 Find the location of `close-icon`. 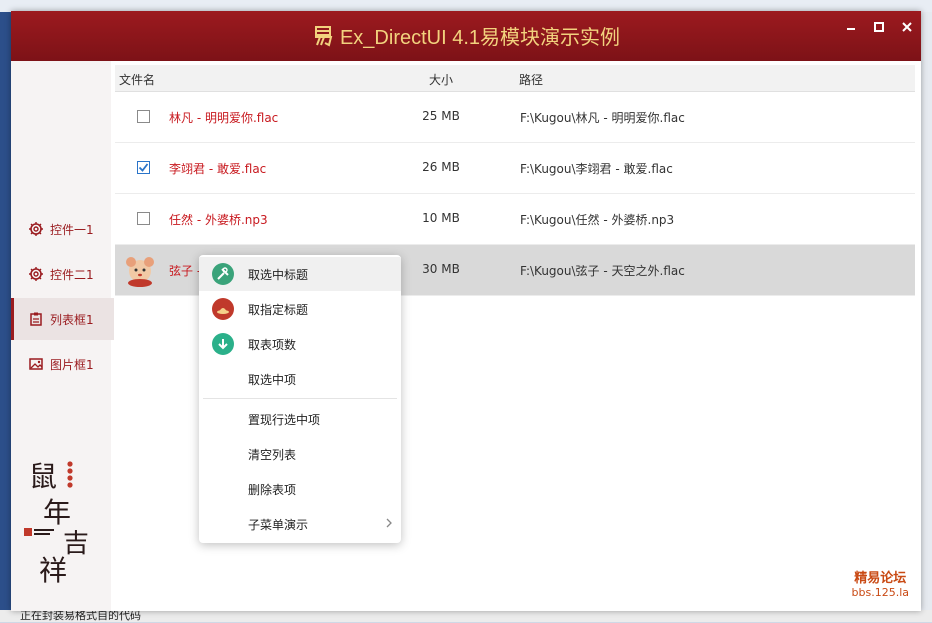

close-icon is located at coordinates (907, 27).